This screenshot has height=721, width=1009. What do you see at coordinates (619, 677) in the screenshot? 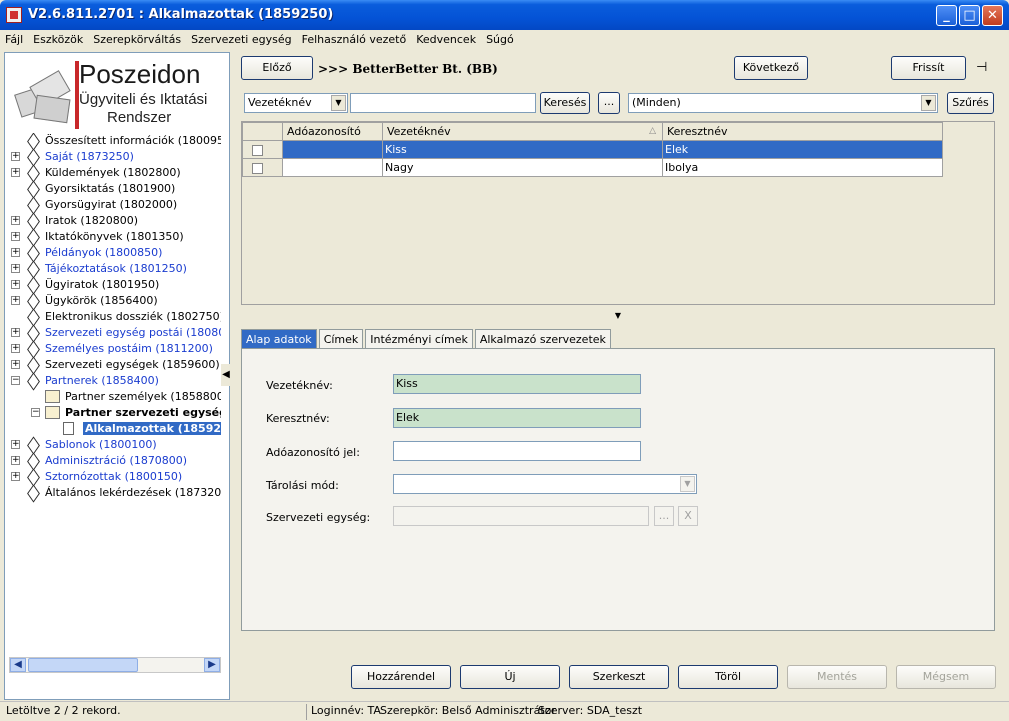
I see `edit-button: Szerkeszt` at bounding box center [619, 677].